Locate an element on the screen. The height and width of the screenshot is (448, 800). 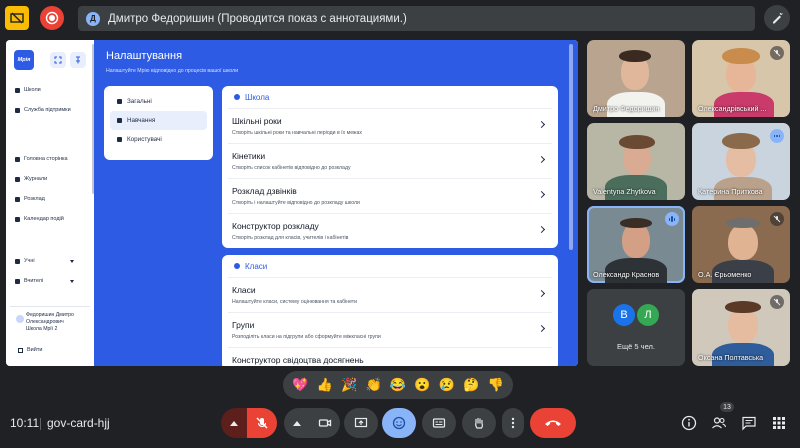
microphone-toggle-button is located at coordinates (262, 423).